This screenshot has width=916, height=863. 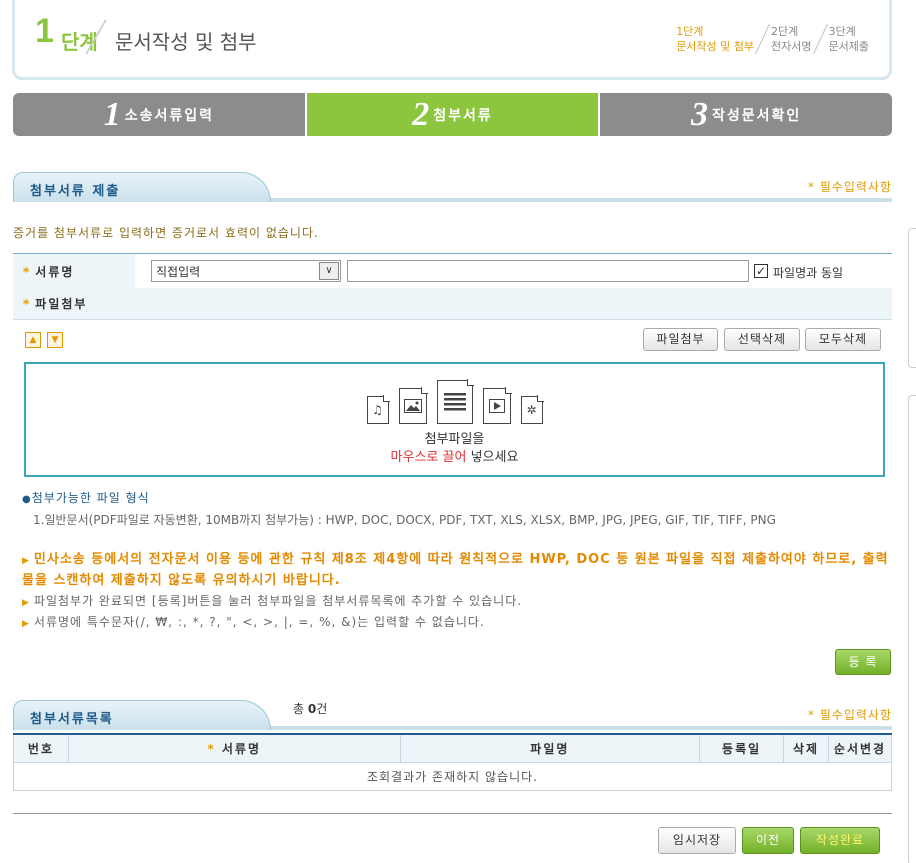 What do you see at coordinates (33, 340) in the screenshot?
I see `move-up-button: ▲` at bounding box center [33, 340].